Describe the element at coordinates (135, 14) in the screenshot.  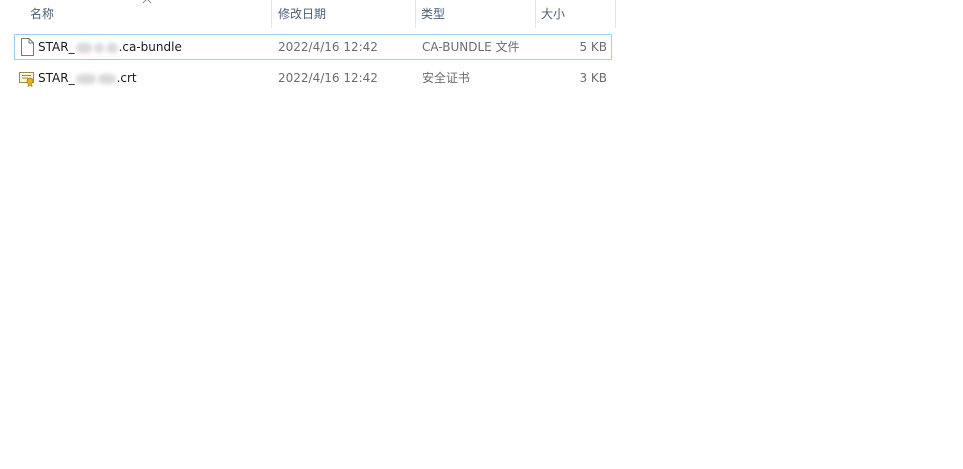
I see `column-header-name: 名称` at that location.